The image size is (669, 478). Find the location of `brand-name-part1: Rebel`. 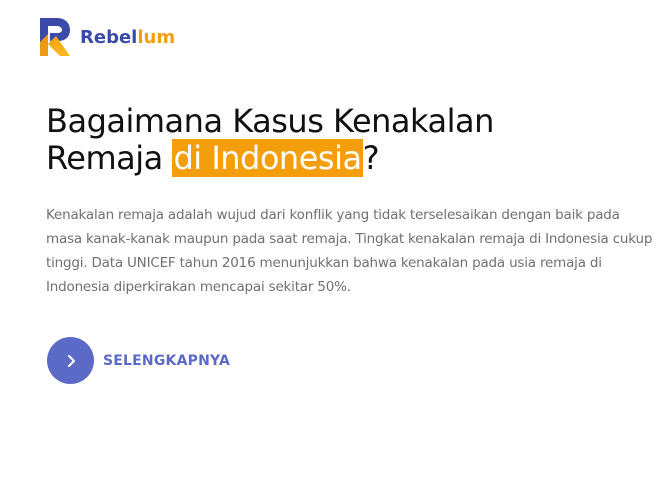

brand-name-part1: Rebel is located at coordinates (109, 37).